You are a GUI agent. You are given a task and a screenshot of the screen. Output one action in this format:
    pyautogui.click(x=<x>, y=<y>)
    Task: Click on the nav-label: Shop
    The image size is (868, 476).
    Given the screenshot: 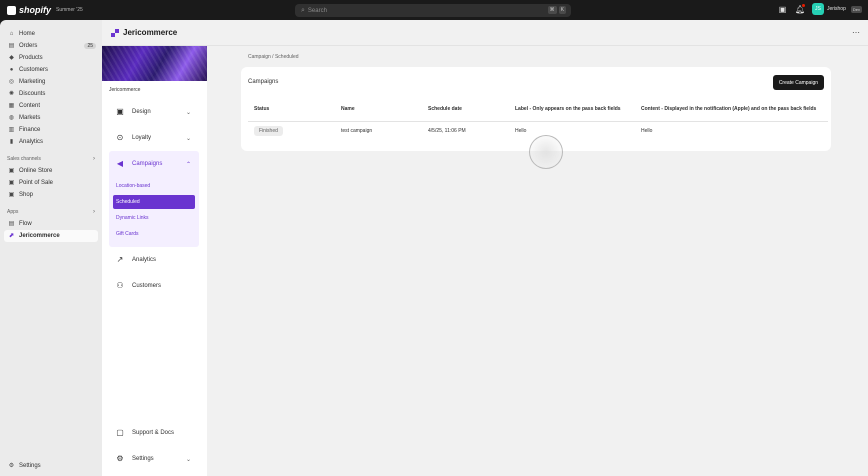 What is the action you would take?
    pyautogui.click(x=26, y=195)
    